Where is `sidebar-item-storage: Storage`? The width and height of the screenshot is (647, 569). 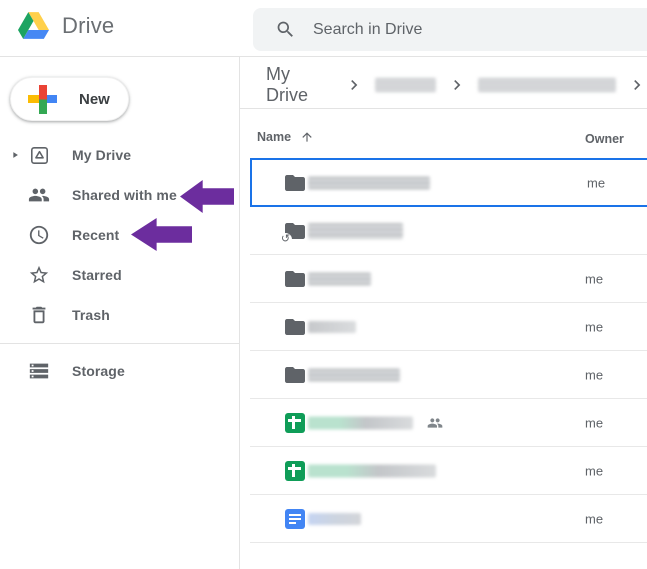 sidebar-item-storage: Storage is located at coordinates (120, 371).